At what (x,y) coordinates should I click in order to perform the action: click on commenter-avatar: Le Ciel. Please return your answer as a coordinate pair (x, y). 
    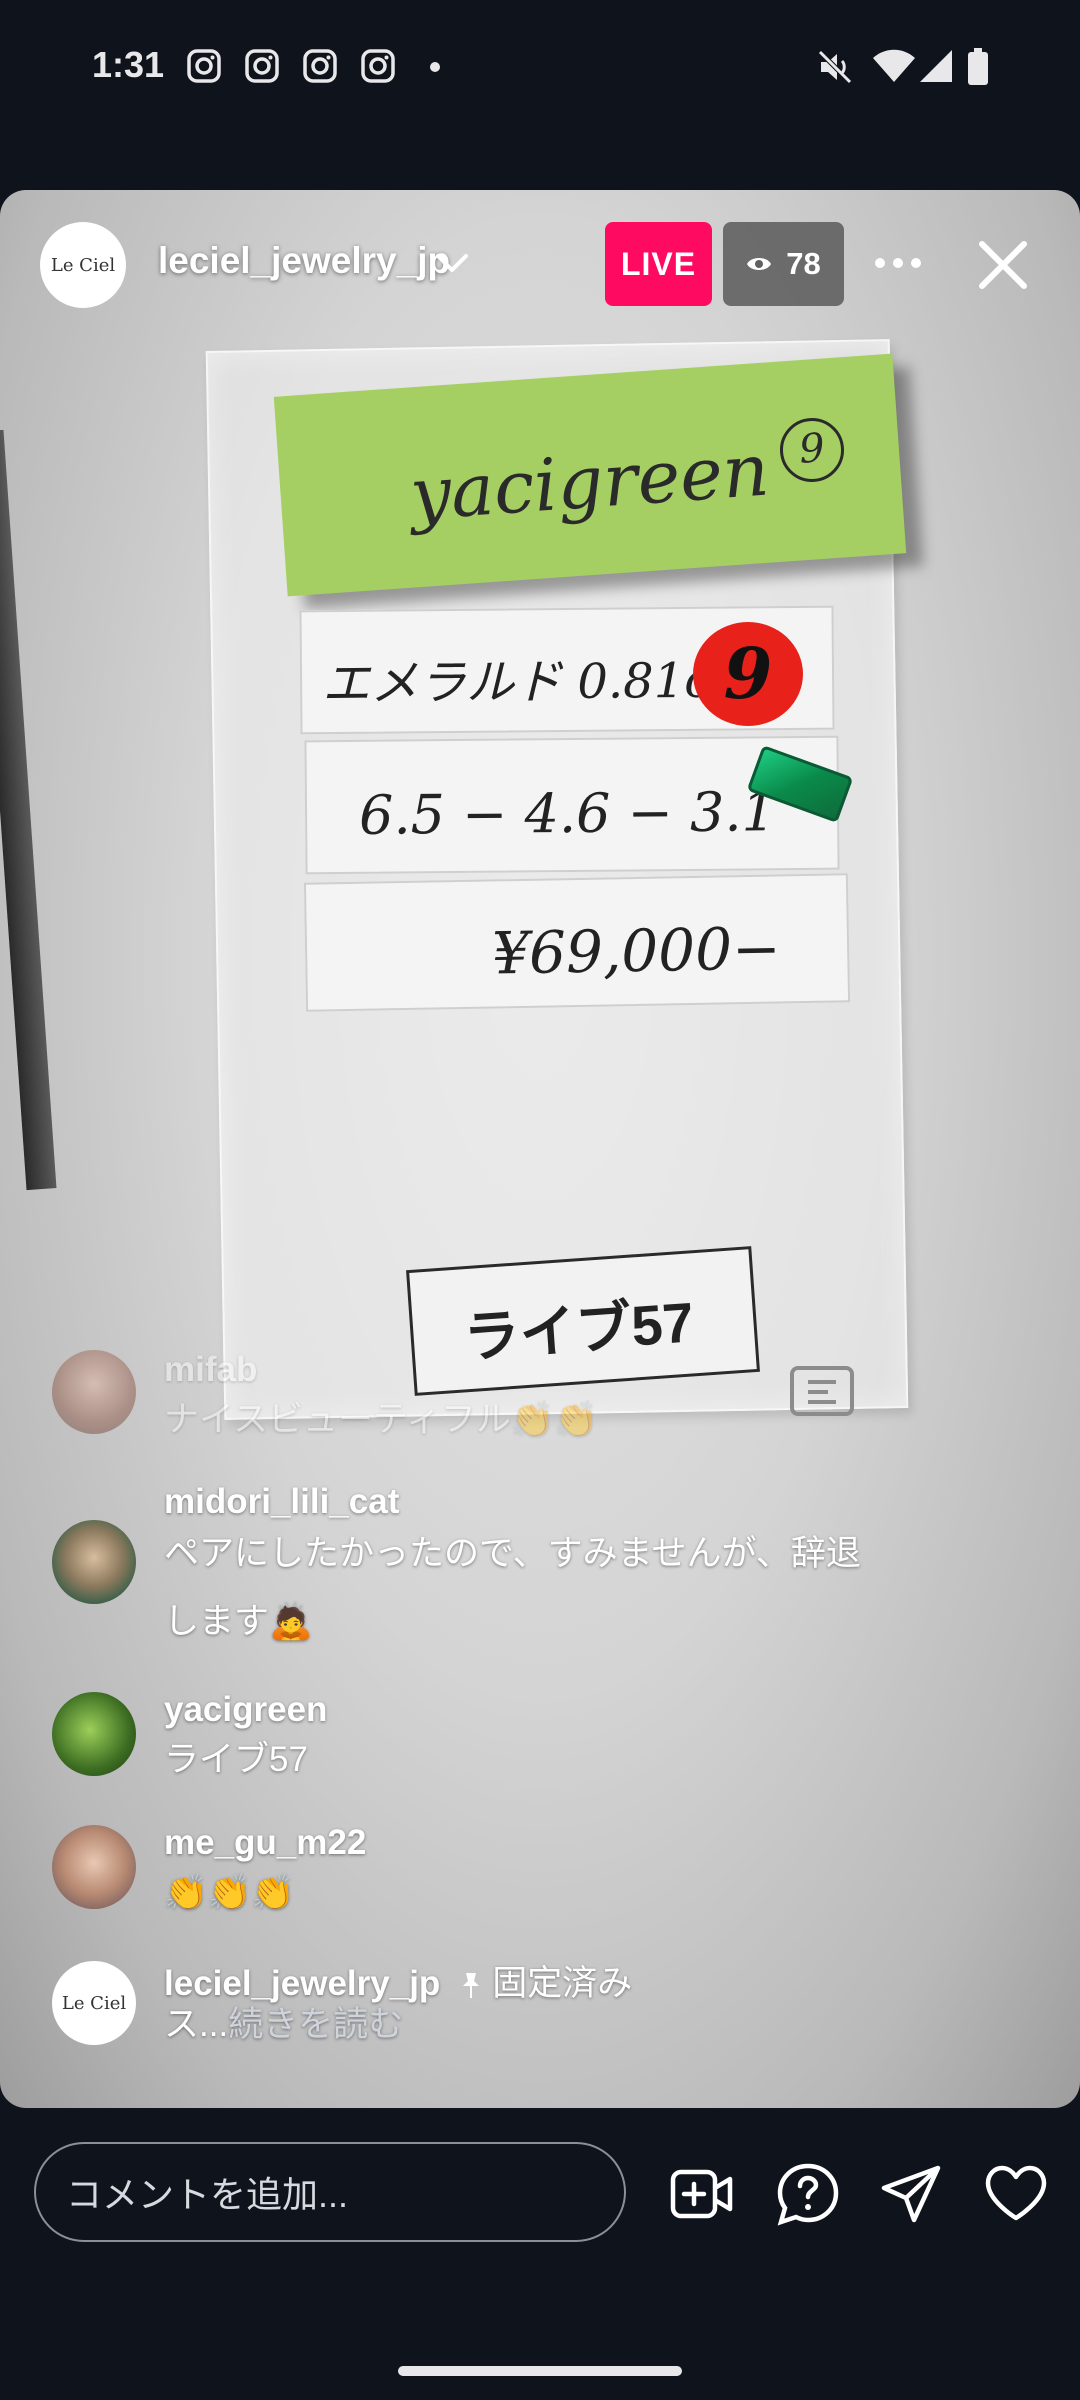
    Looking at the image, I should click on (94, 2003).